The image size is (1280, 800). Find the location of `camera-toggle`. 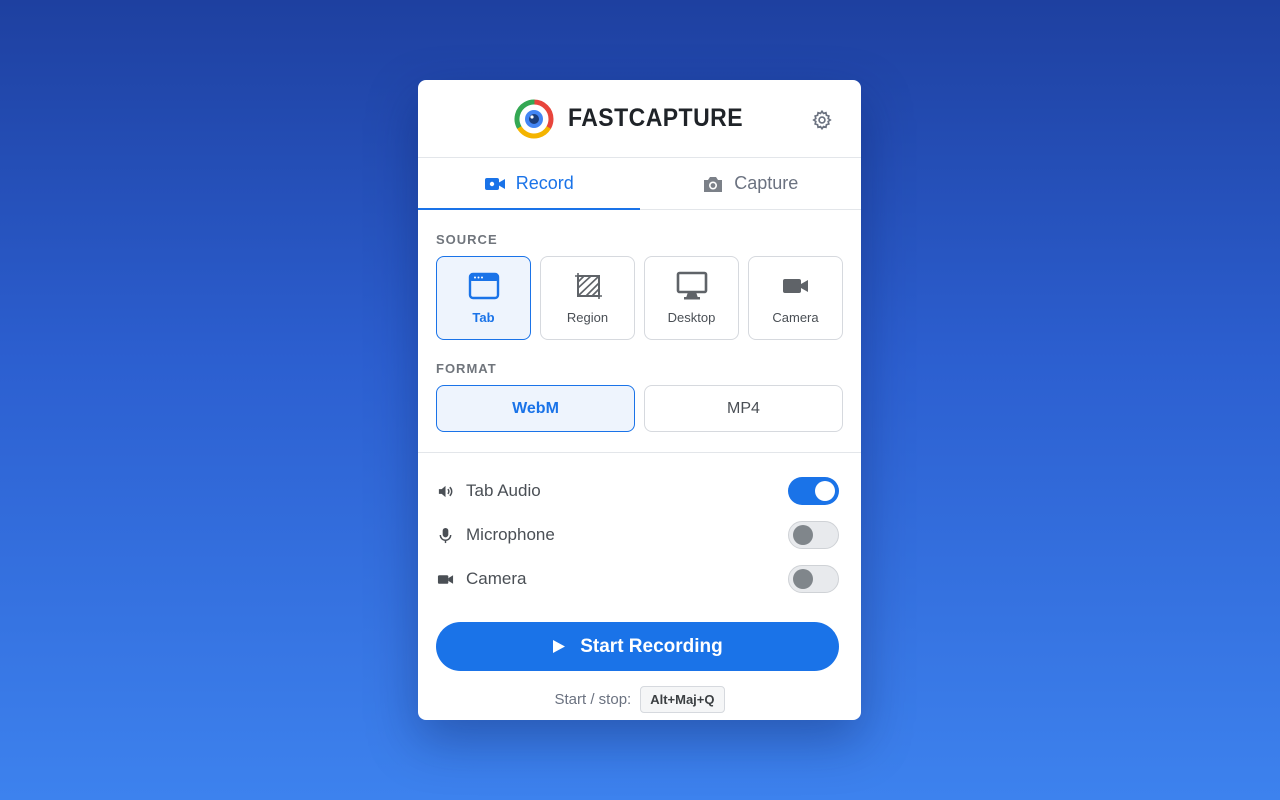

camera-toggle is located at coordinates (813, 579).